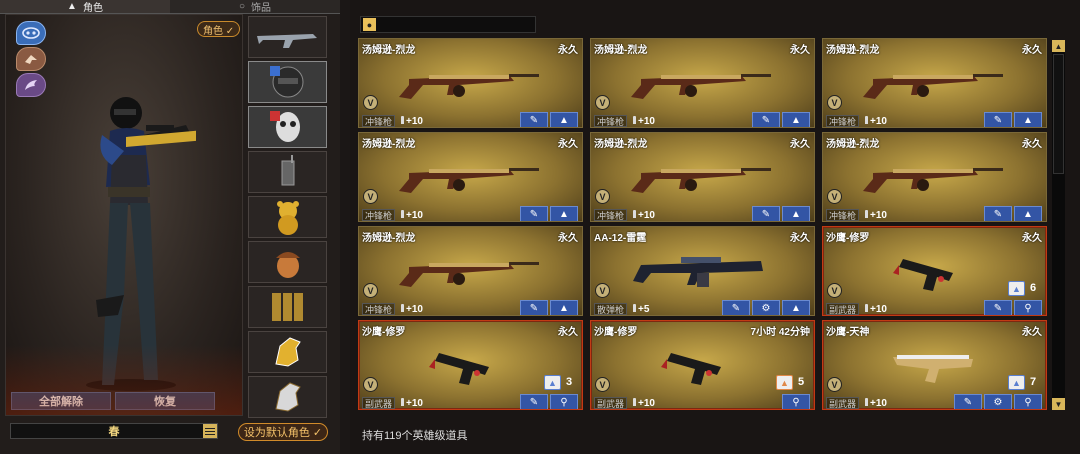 This screenshot has height=454, width=1080. I want to click on tab-character-label: 角色, so click(92, 8).